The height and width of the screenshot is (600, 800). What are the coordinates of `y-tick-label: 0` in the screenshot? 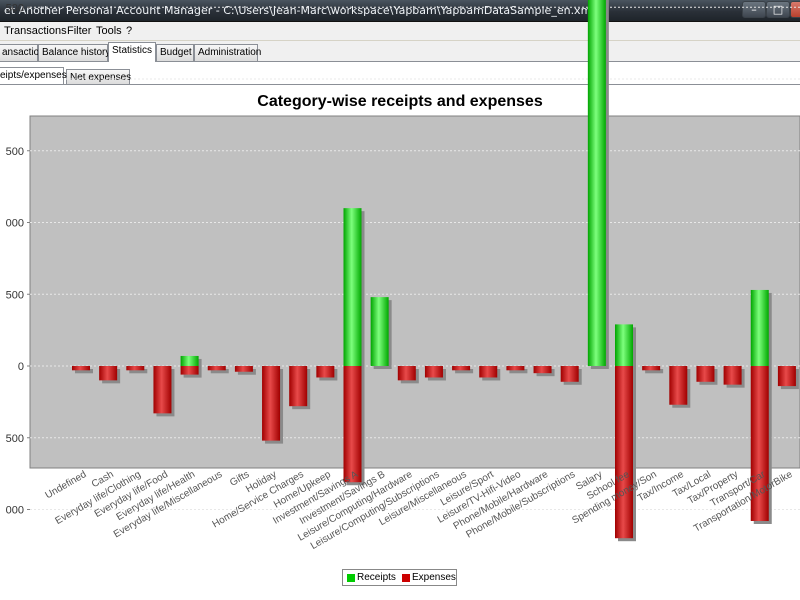 It's located at (21, 367).